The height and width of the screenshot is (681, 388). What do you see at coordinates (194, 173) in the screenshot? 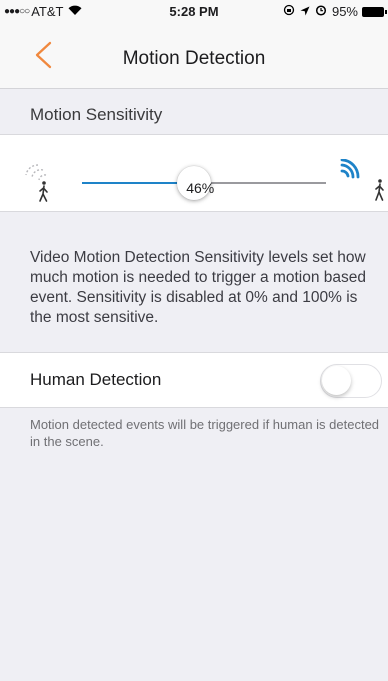
I see `sensitivity-slider-card: 46%` at bounding box center [194, 173].